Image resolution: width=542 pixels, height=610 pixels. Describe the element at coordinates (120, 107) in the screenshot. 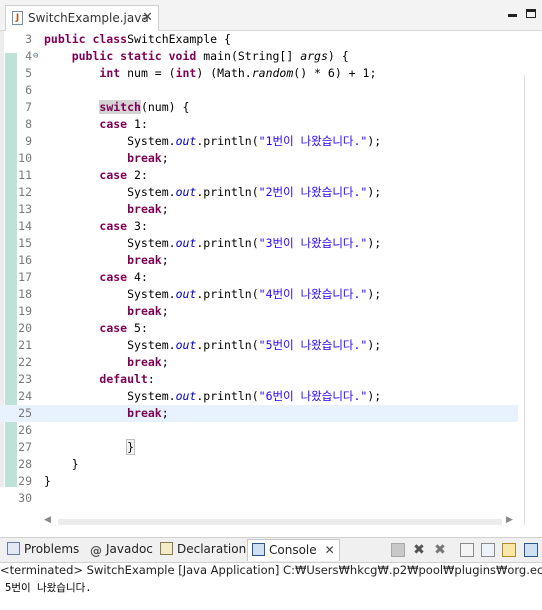

I see `code-token: switch` at that location.